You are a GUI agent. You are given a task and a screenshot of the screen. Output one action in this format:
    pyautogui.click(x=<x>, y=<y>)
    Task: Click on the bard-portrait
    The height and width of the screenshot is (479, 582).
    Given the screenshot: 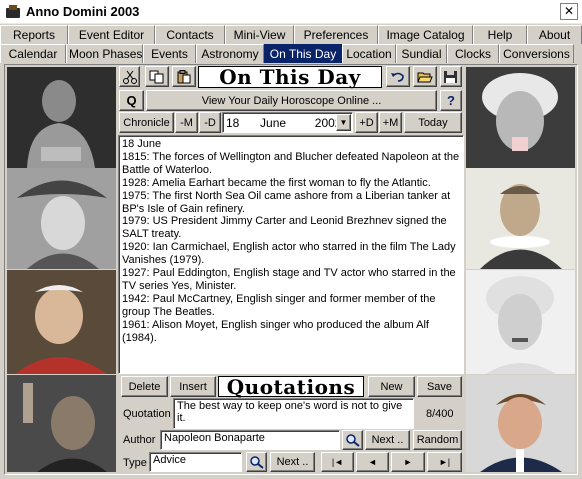 What is the action you would take?
    pyautogui.click(x=520, y=218)
    